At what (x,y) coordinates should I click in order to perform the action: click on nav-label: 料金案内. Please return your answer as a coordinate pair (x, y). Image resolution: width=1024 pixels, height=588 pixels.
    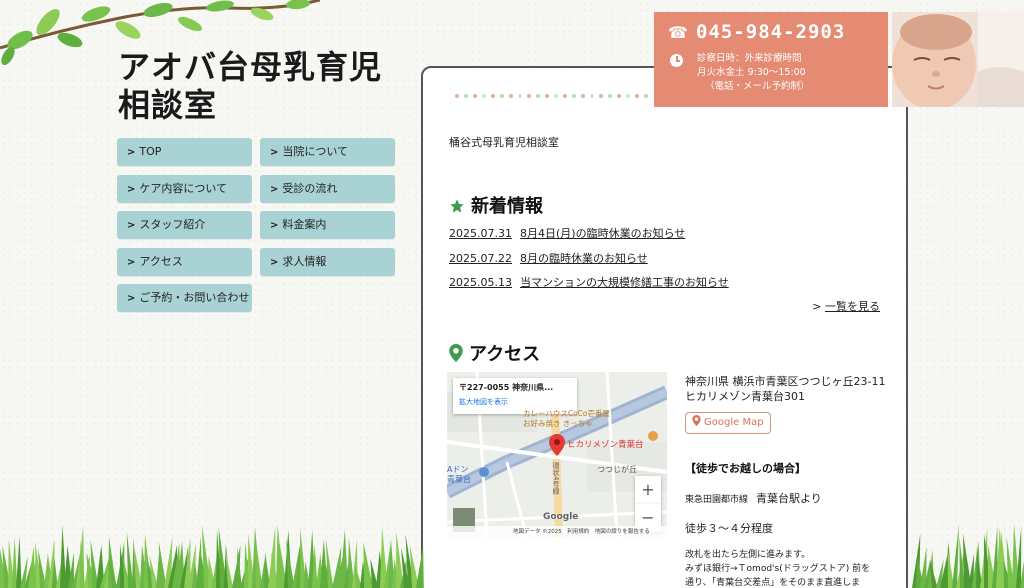
    Looking at the image, I should click on (304, 224).